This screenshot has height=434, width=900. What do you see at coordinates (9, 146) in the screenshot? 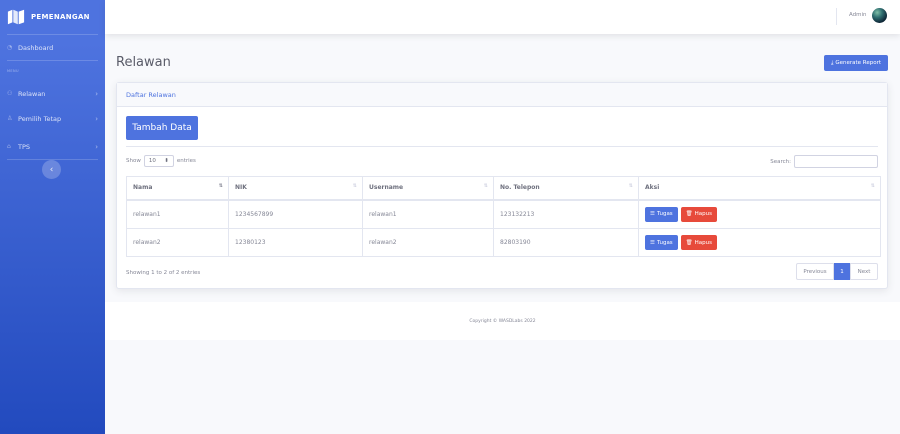
I see `building-icon: ⌂` at bounding box center [9, 146].